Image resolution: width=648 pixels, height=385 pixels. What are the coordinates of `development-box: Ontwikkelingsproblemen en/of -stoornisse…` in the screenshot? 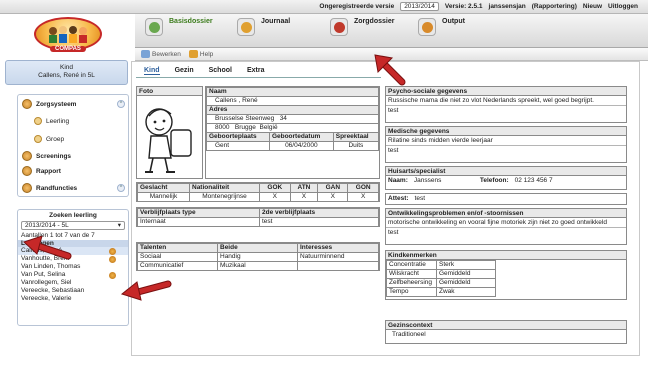 It's located at (506, 226).